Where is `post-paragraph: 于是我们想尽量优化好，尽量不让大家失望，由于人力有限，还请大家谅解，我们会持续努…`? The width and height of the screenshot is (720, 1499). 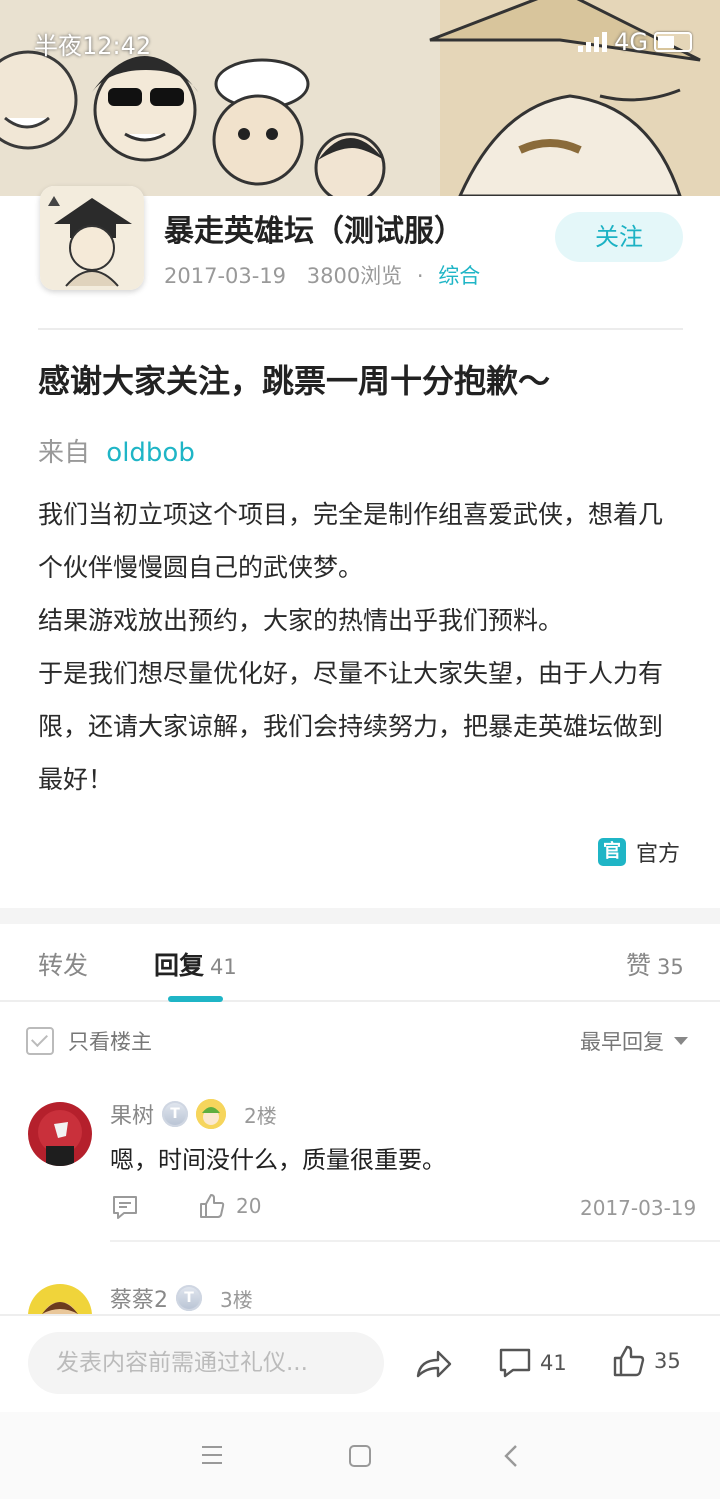
post-paragraph: 于是我们想尽量优化好，尽量不让大家失望，由于人力有限，还请大家谅解，我们会持续努… is located at coordinates (351, 726).